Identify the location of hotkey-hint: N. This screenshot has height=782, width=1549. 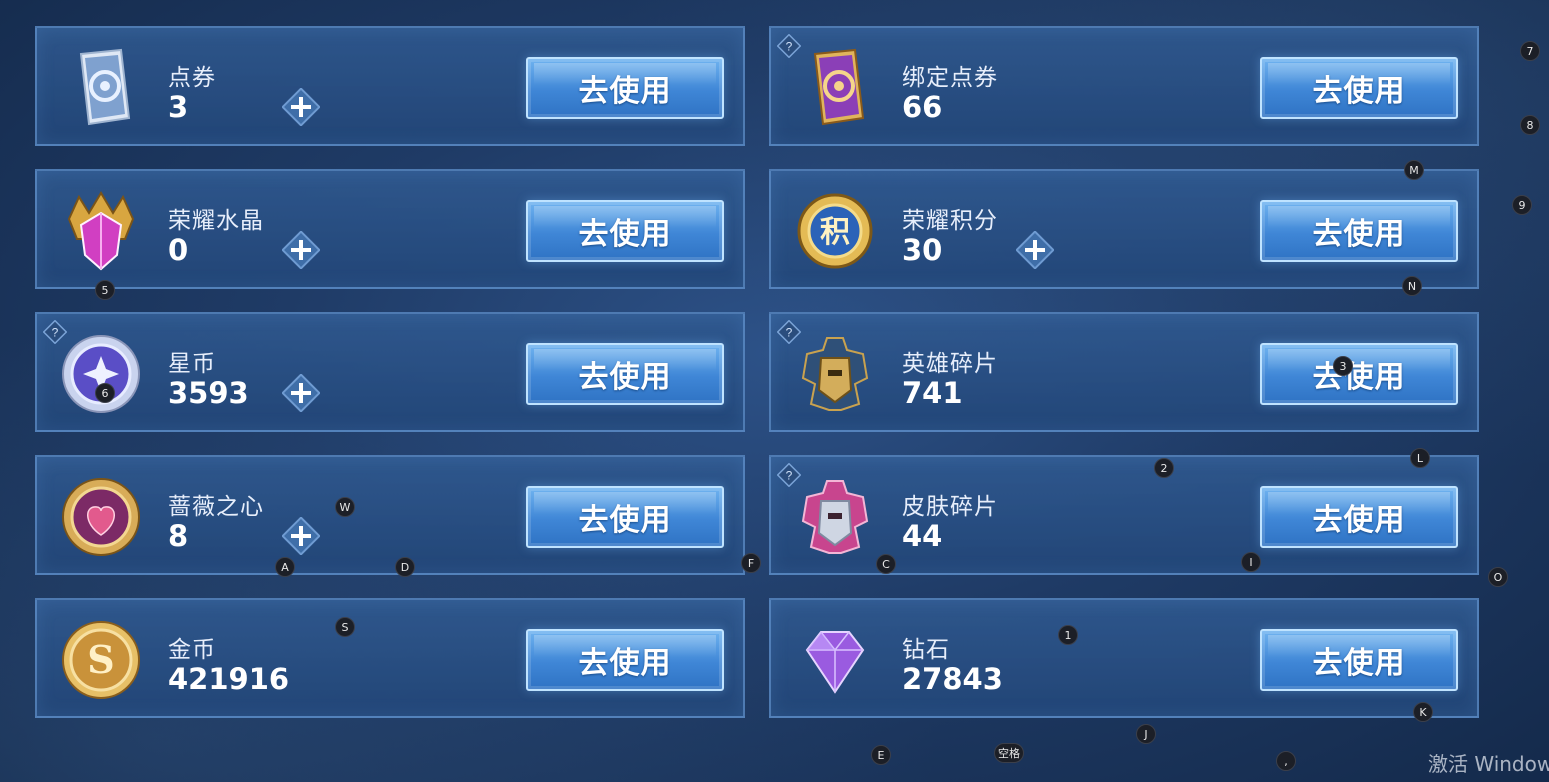
(1412, 286).